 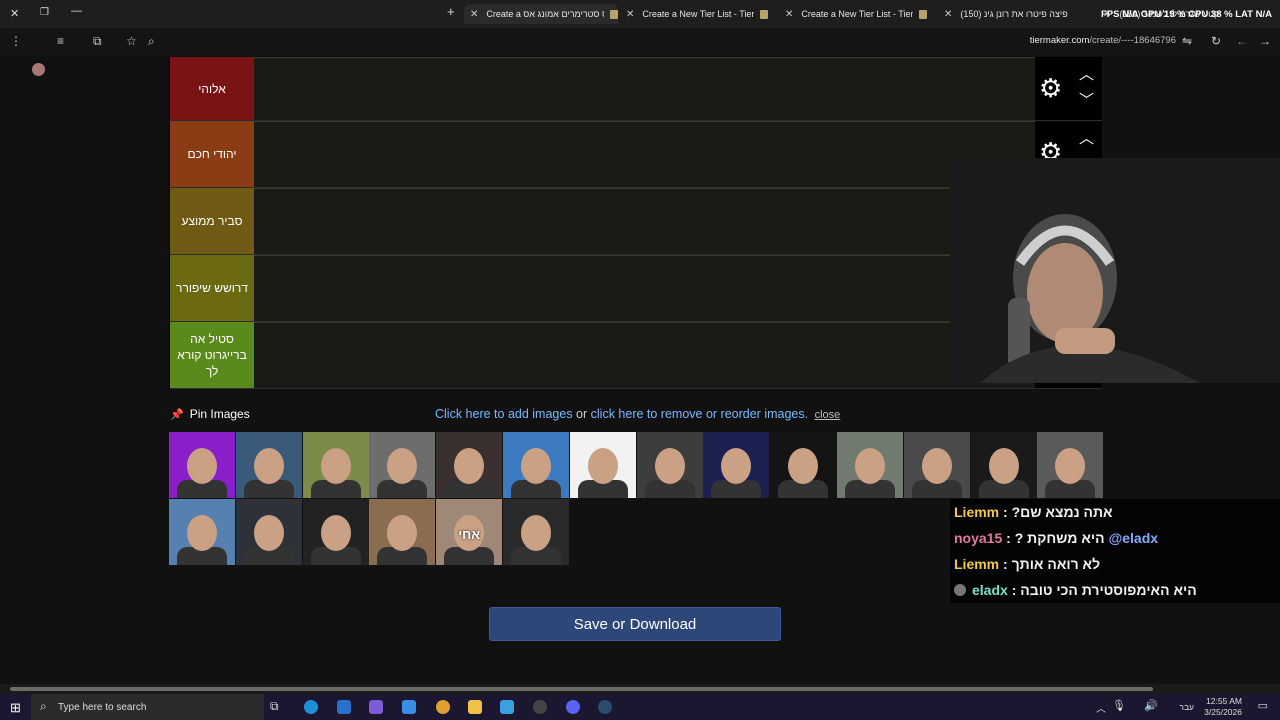 I want to click on volume-icon: 🔊, so click(x=1151, y=705).